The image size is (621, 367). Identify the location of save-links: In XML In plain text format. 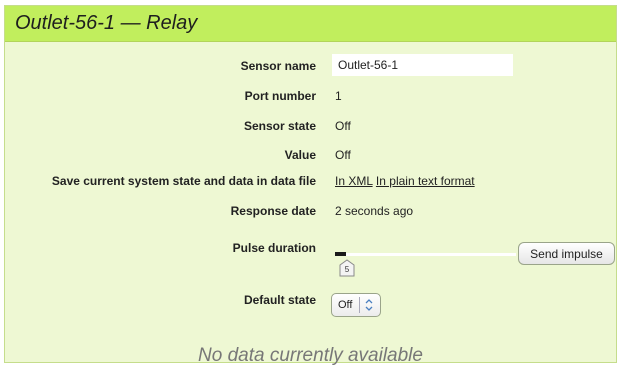
(405, 181).